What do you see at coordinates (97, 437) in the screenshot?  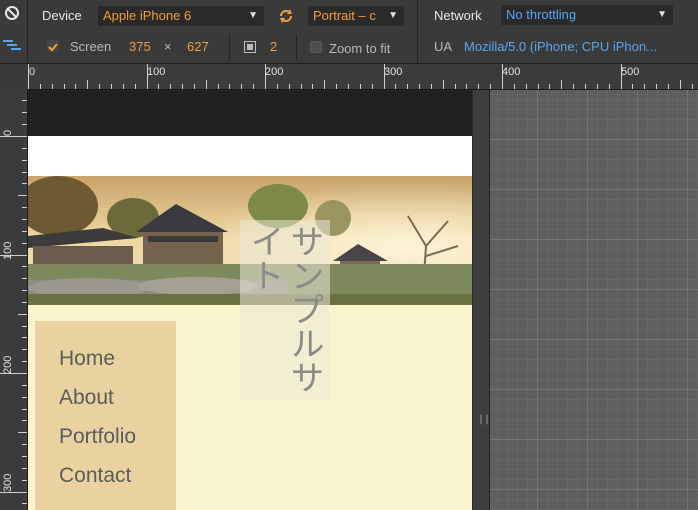 I see `nav-link-portfolio: Portfolio` at bounding box center [97, 437].